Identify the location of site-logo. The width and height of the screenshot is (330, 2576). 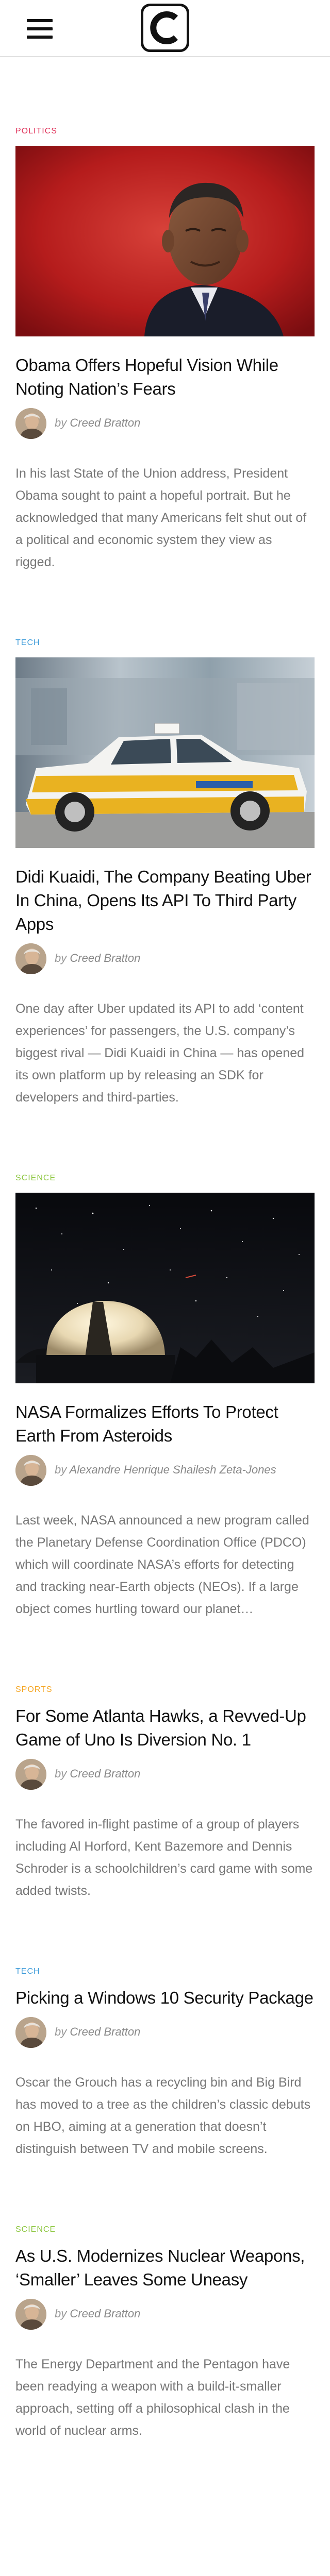
(165, 28).